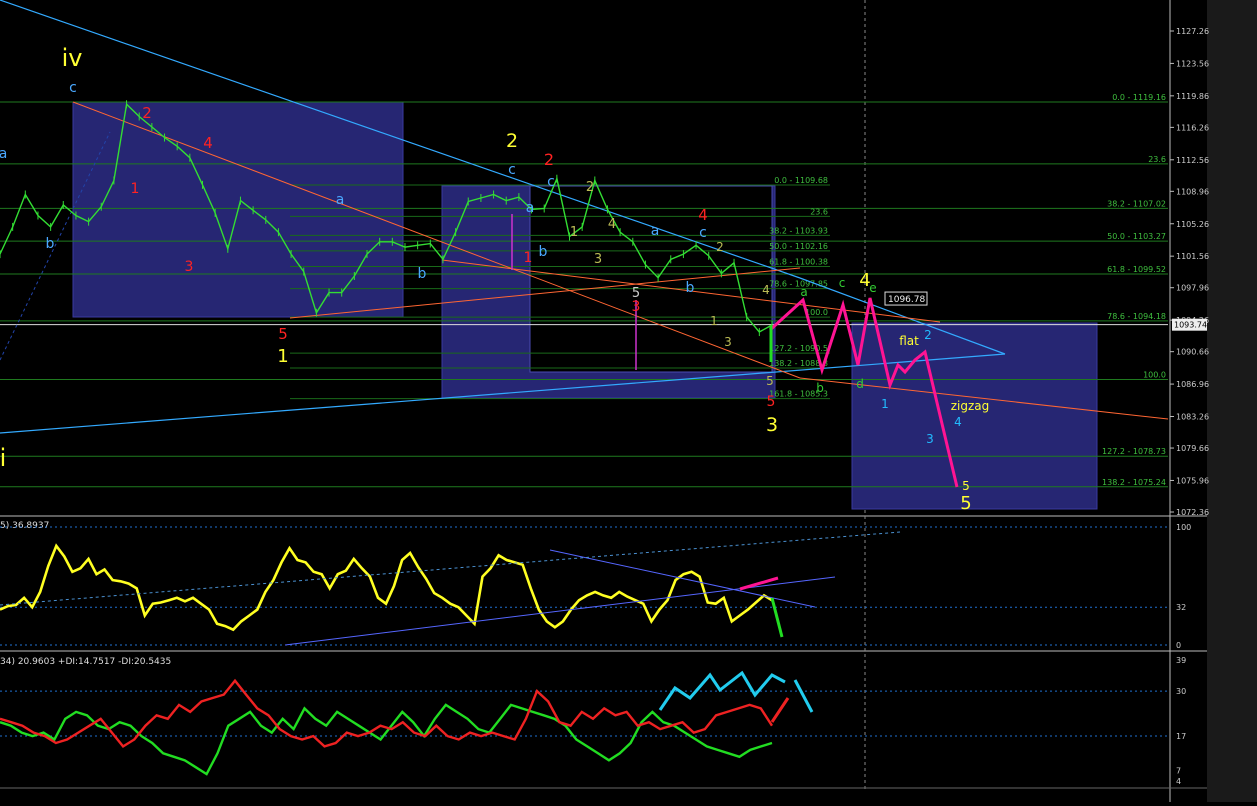 This screenshot has width=1257, height=806. I want to click on right-margin, so click(1232, 401).